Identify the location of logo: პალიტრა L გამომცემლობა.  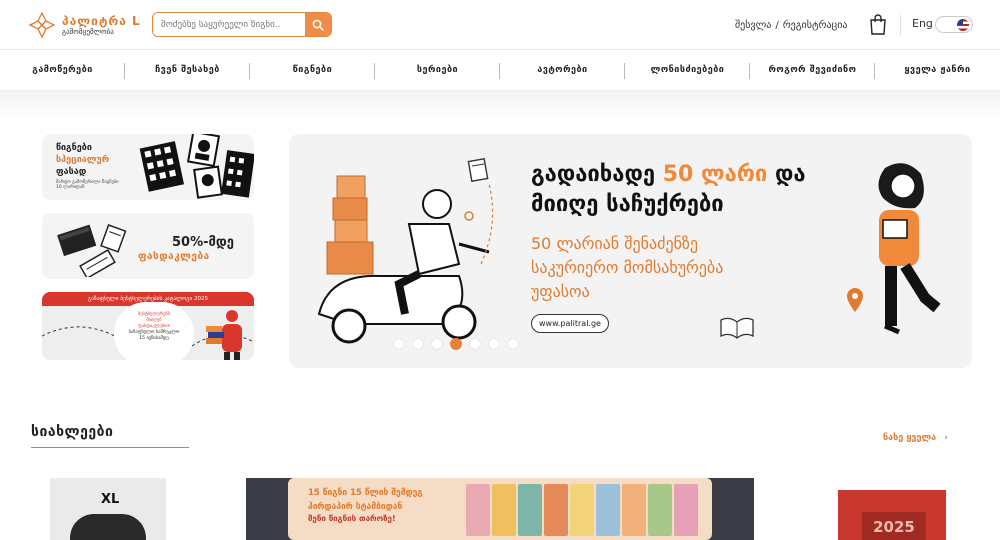
(88, 25).